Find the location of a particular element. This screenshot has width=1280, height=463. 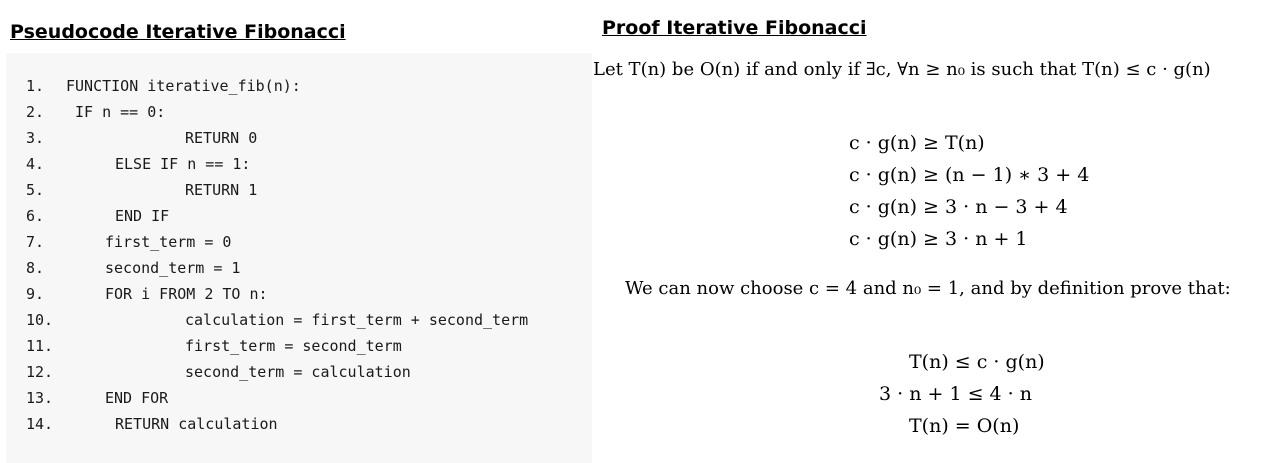

code-text: END IF is located at coordinates (142, 216).